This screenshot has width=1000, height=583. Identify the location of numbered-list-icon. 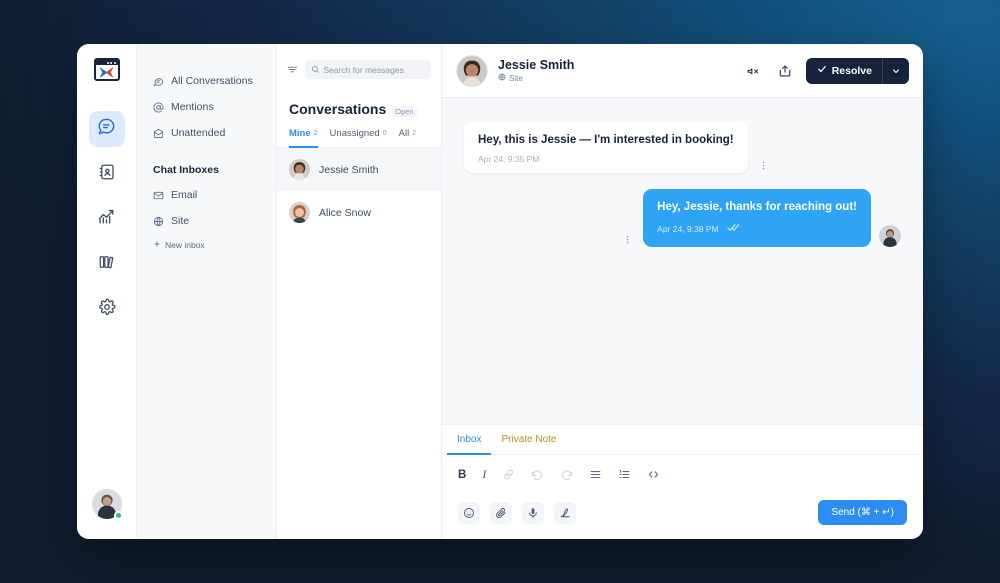
(624, 474).